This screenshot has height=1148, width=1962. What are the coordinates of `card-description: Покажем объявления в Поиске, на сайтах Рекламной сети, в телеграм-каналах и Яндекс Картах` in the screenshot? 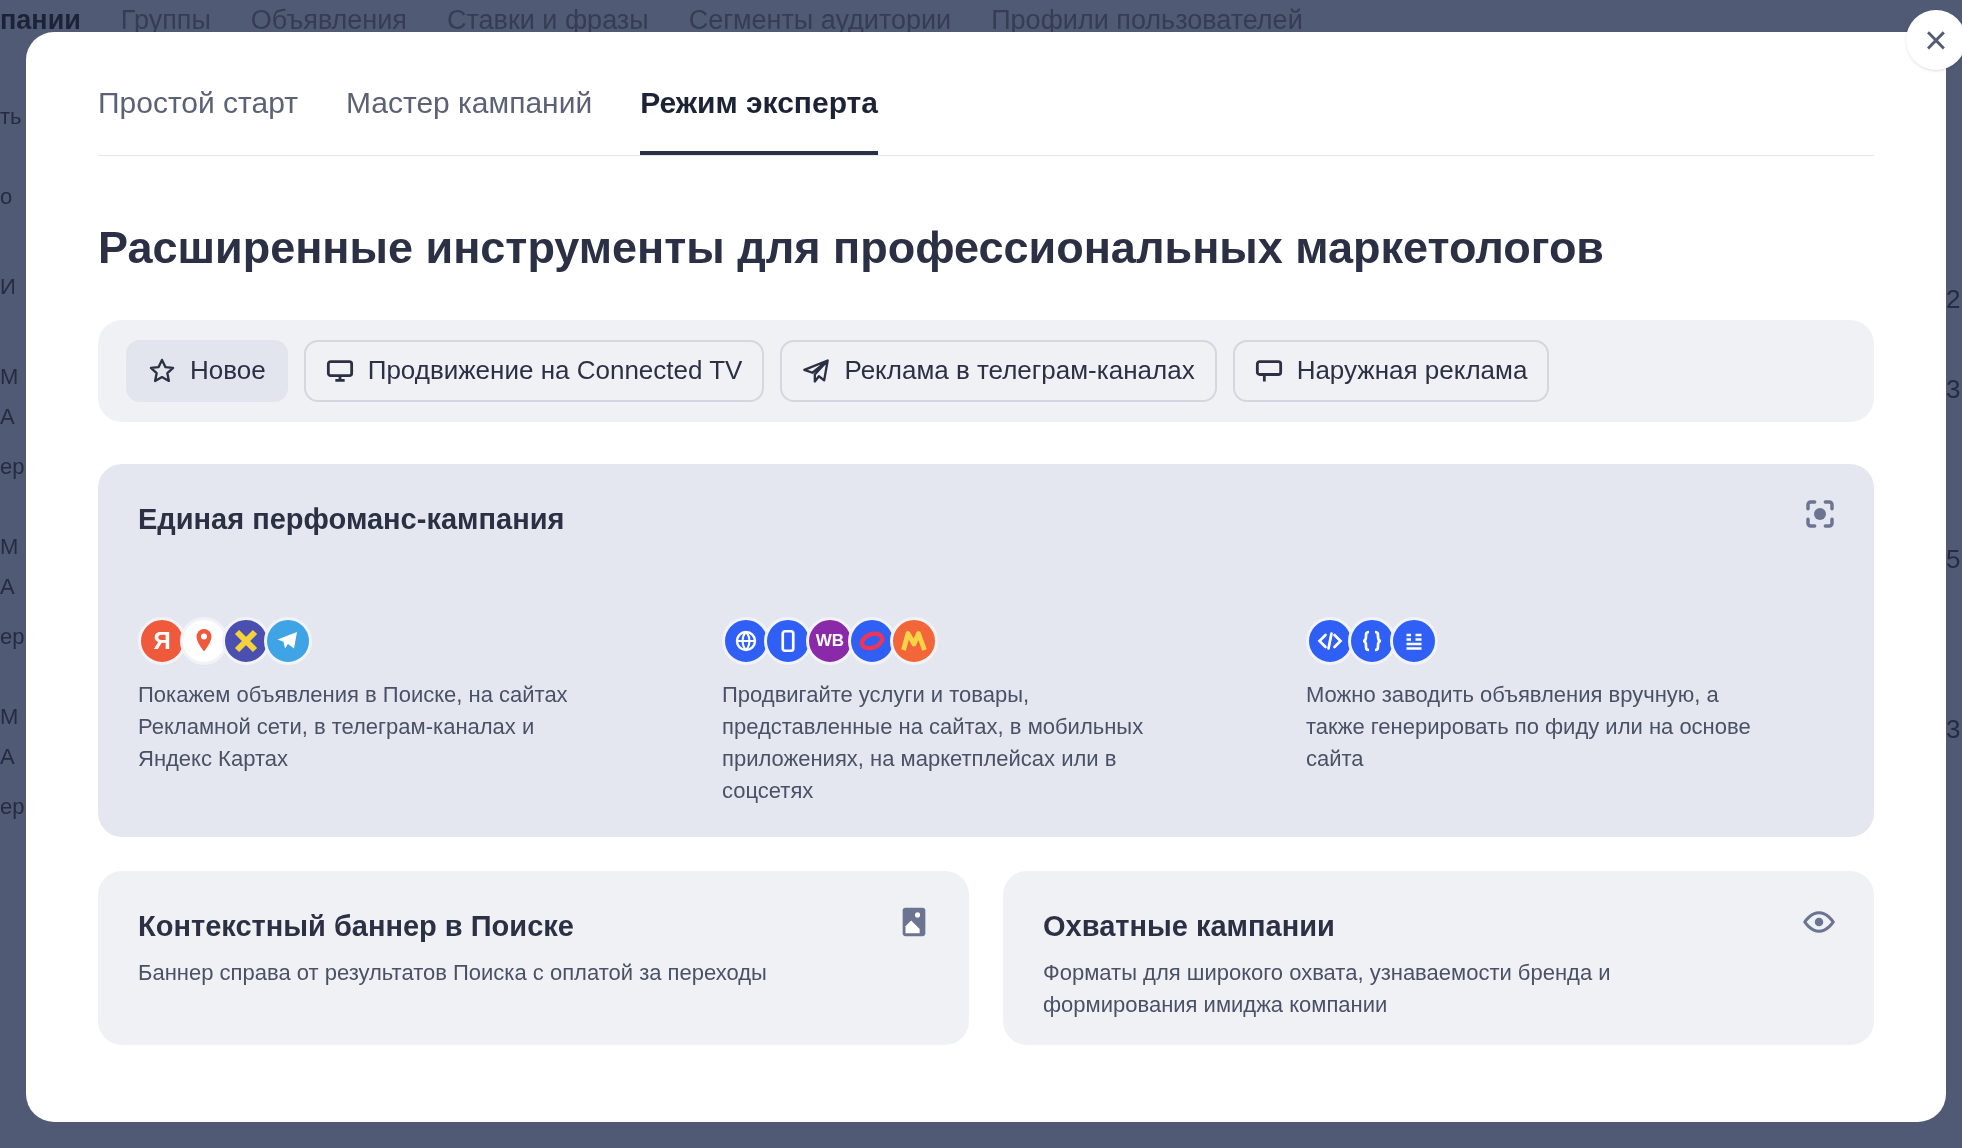 It's located at (353, 727).